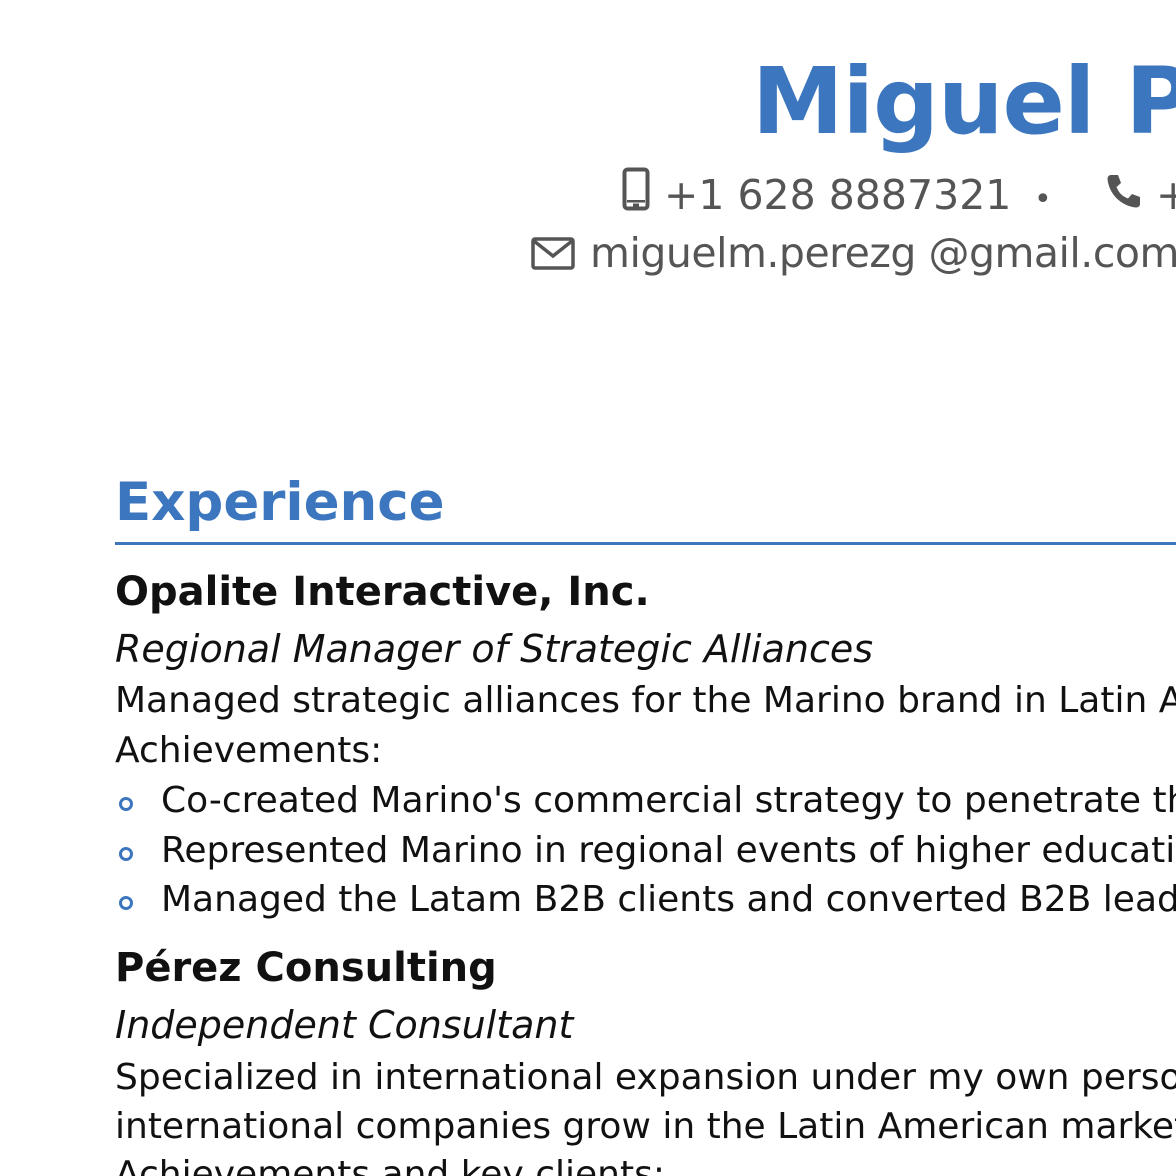  I want to click on envelope-icon, so click(553, 253).